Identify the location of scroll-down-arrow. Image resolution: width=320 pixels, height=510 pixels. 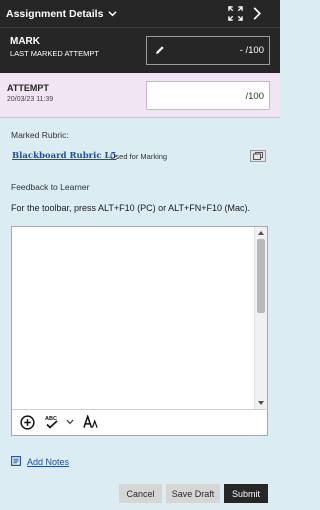
(261, 403).